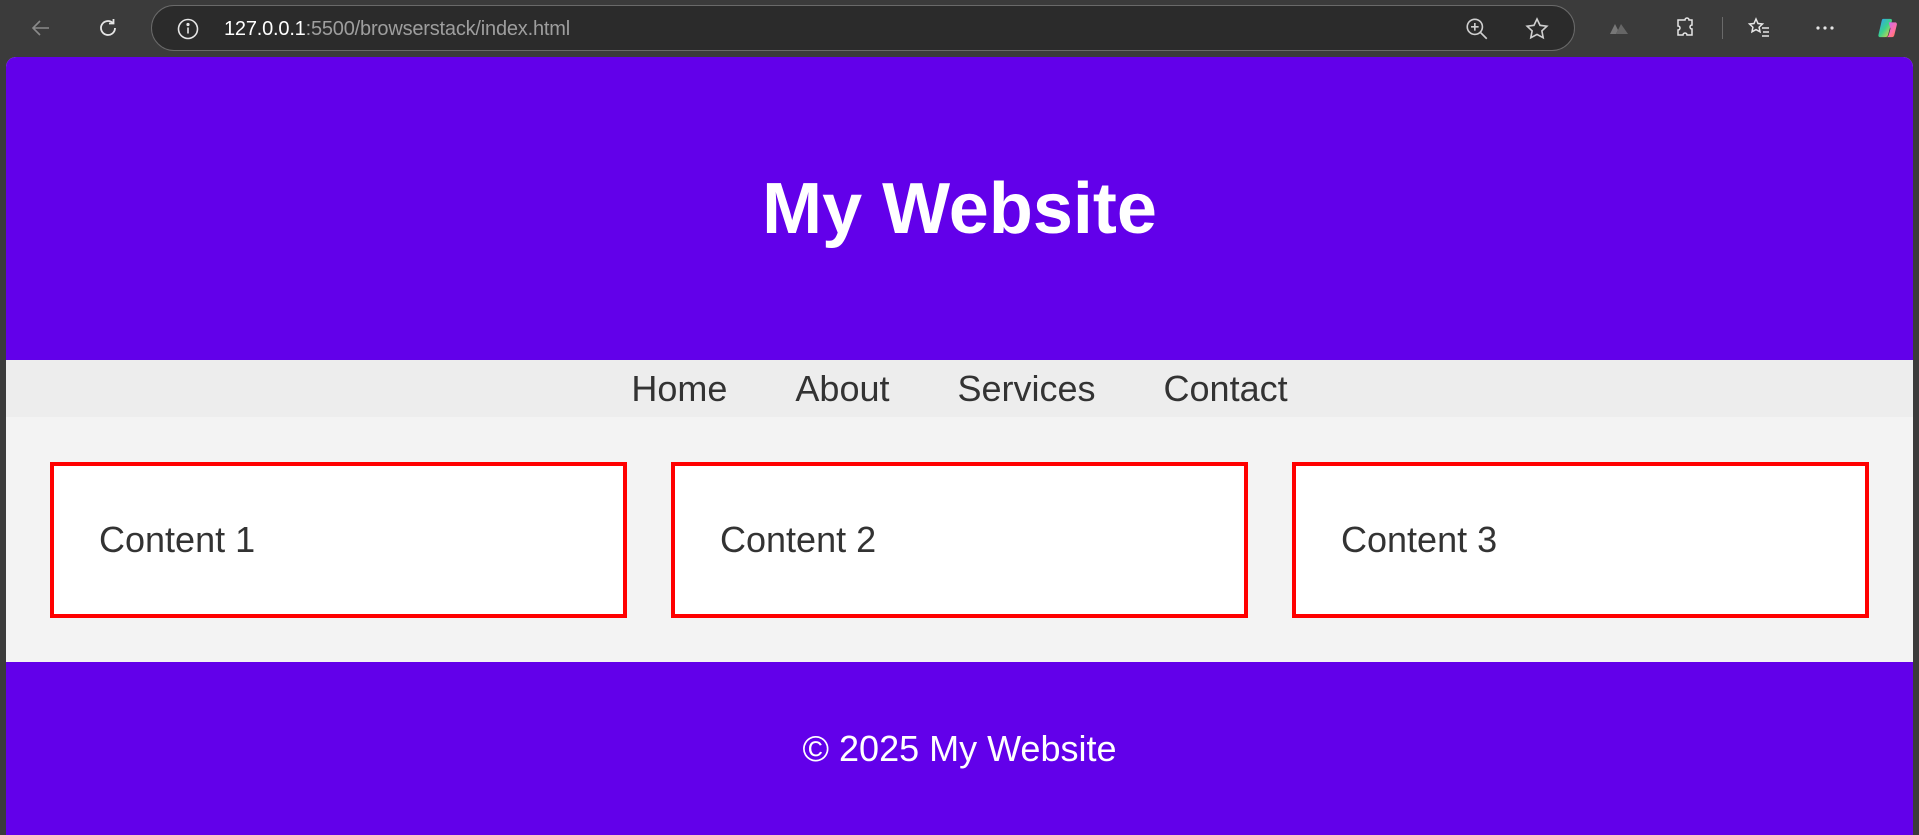 The height and width of the screenshot is (835, 1919). I want to click on url-text: 127.0.0.1:5500/browserstack/index.html, so click(397, 29).